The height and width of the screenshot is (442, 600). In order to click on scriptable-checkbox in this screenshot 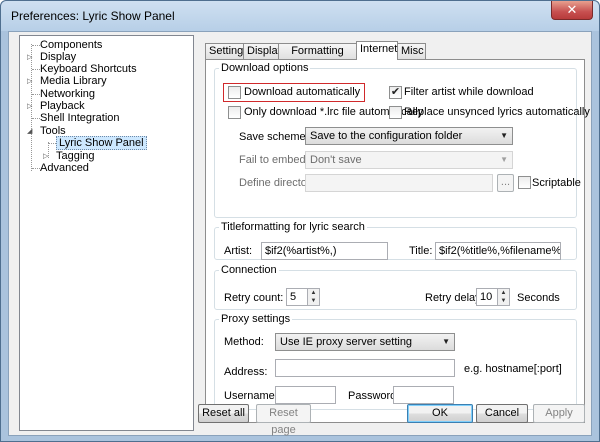, I will do `click(524, 182)`.